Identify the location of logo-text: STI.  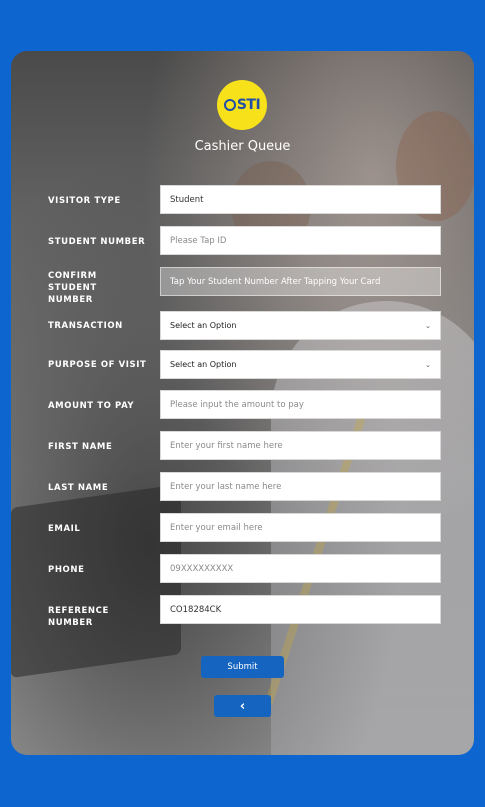
(248, 105).